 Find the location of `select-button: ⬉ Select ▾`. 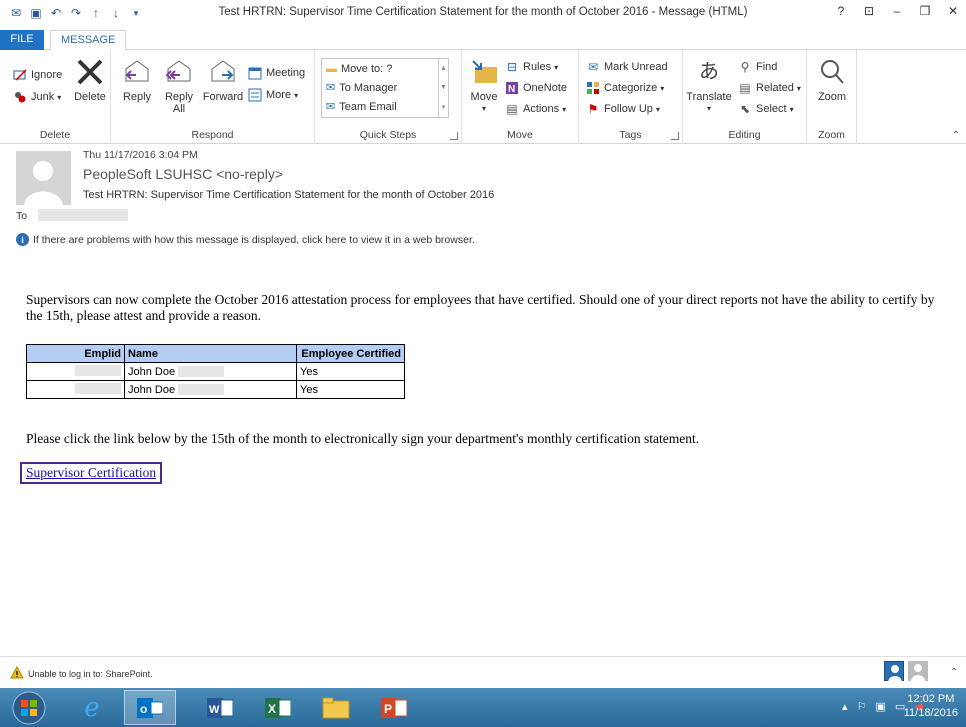

select-button: ⬉ Select ▾ is located at coordinates (765, 109).